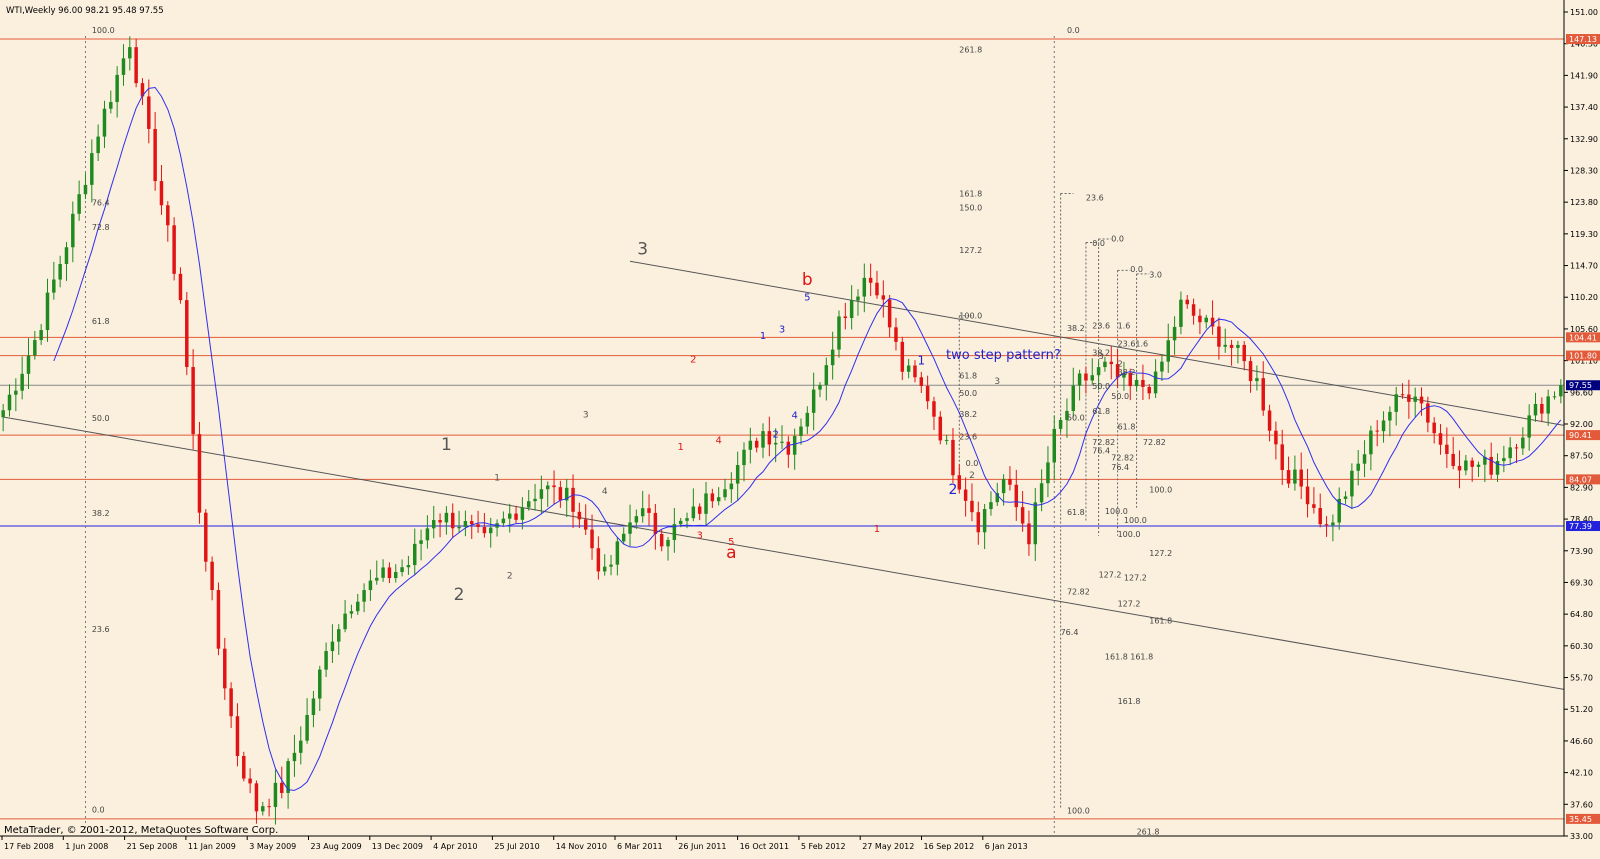 The width and height of the screenshot is (1600, 859). What do you see at coordinates (1581, 709) in the screenshot?
I see `y-tick-label: 51.20` at bounding box center [1581, 709].